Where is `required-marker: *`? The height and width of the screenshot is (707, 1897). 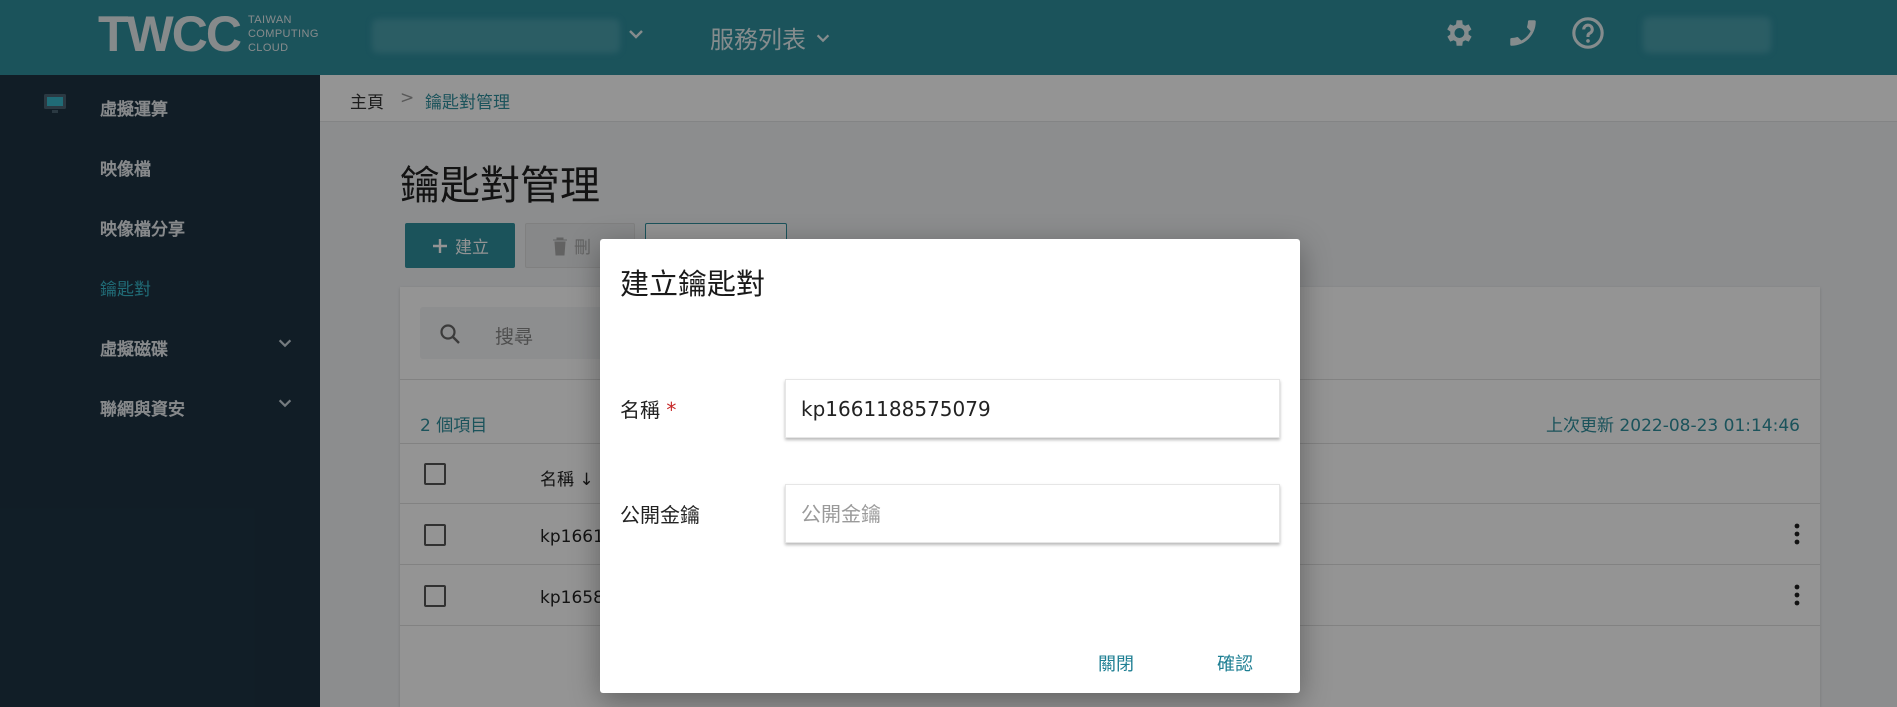
required-marker: * is located at coordinates (671, 410).